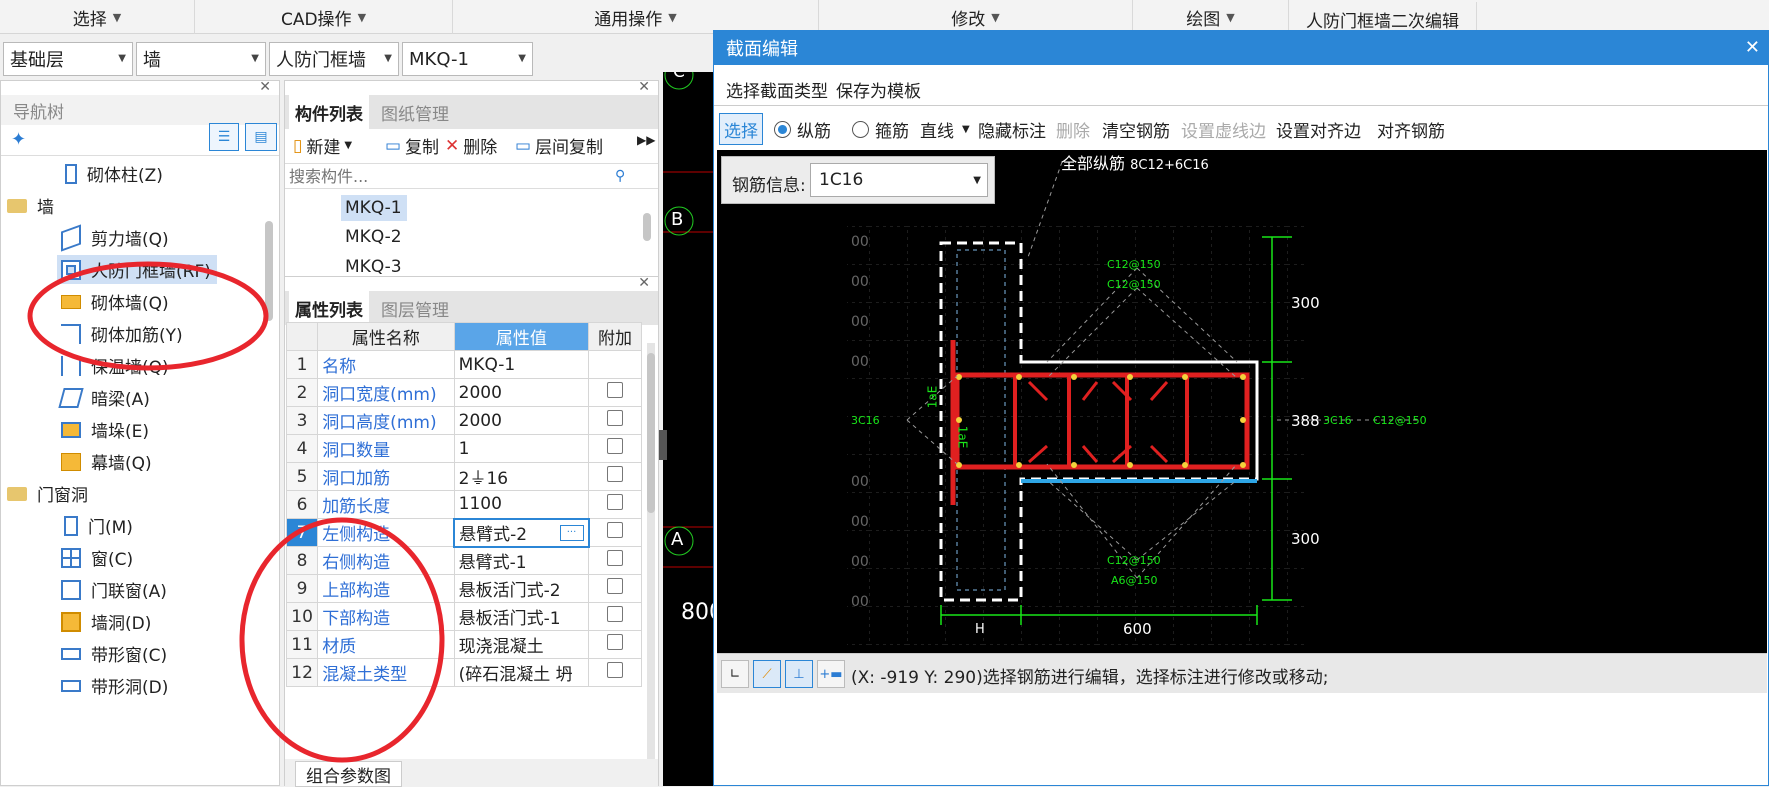 Image resolution: width=1769 pixels, height=787 pixels. I want to click on set-align-edge-button: 设置对齐边, so click(1318, 129).